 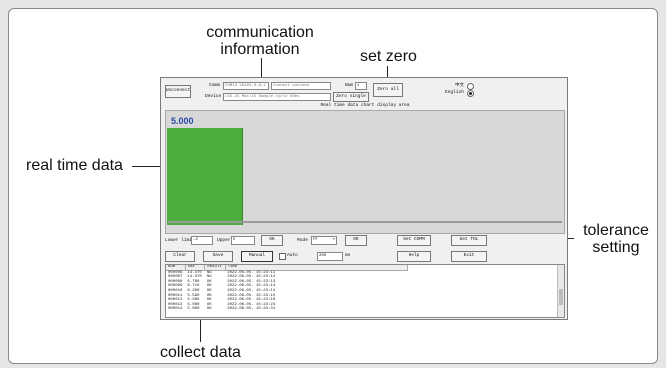 What do you see at coordinates (251, 309) in the screenshot?
I see `log-cell: 2022-06-05. 15:23:31` at bounding box center [251, 309].